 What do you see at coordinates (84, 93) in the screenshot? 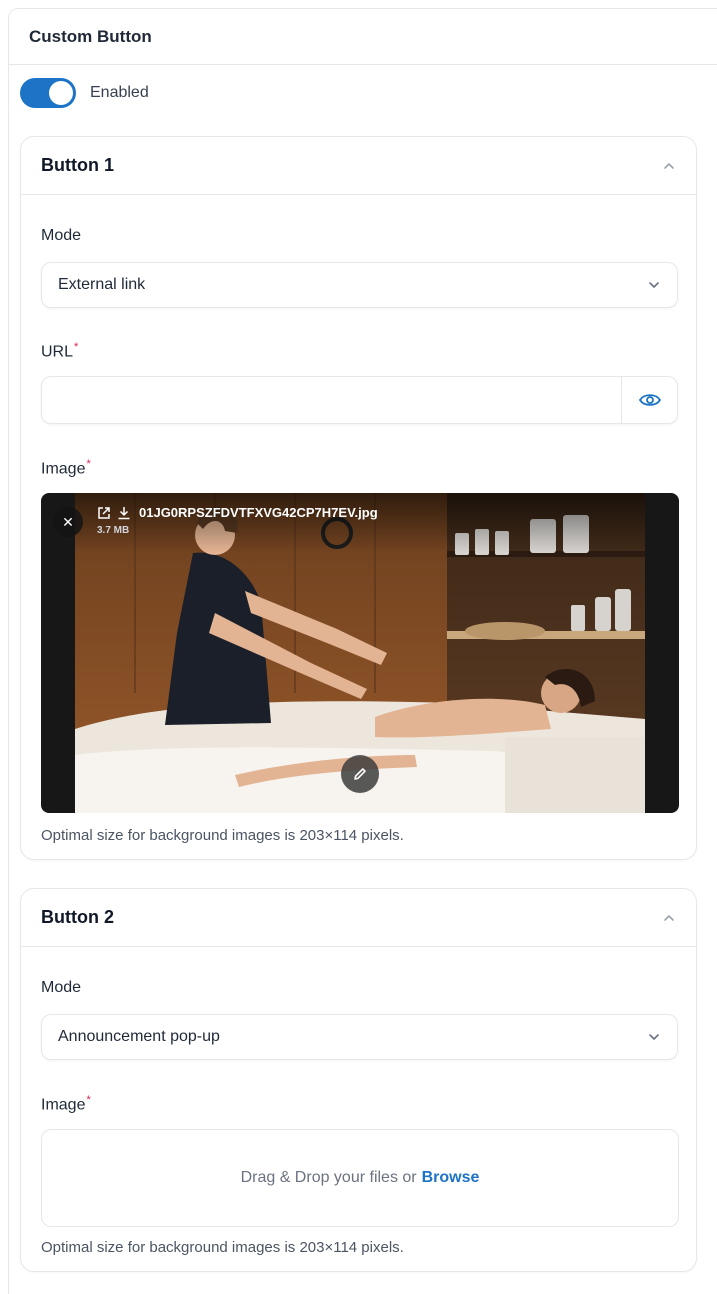
I see `enabled-toggle-row: Enabled` at bounding box center [84, 93].